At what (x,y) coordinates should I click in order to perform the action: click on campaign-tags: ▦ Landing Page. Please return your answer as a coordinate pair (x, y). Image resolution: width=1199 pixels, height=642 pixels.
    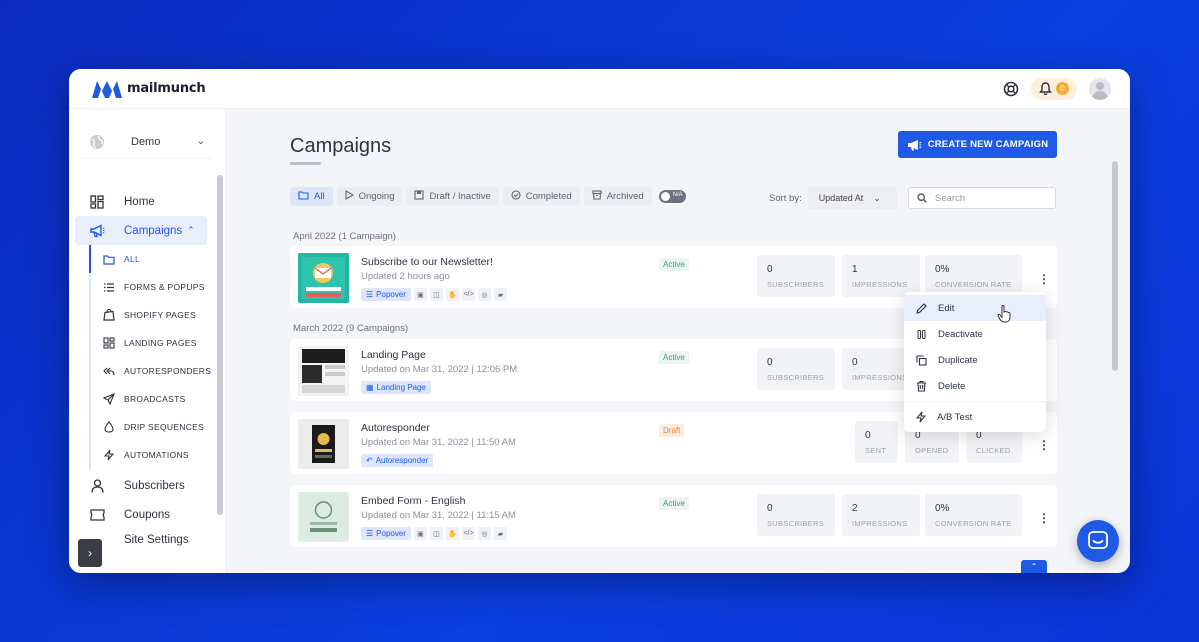
    Looking at the image, I should click on (396, 387).